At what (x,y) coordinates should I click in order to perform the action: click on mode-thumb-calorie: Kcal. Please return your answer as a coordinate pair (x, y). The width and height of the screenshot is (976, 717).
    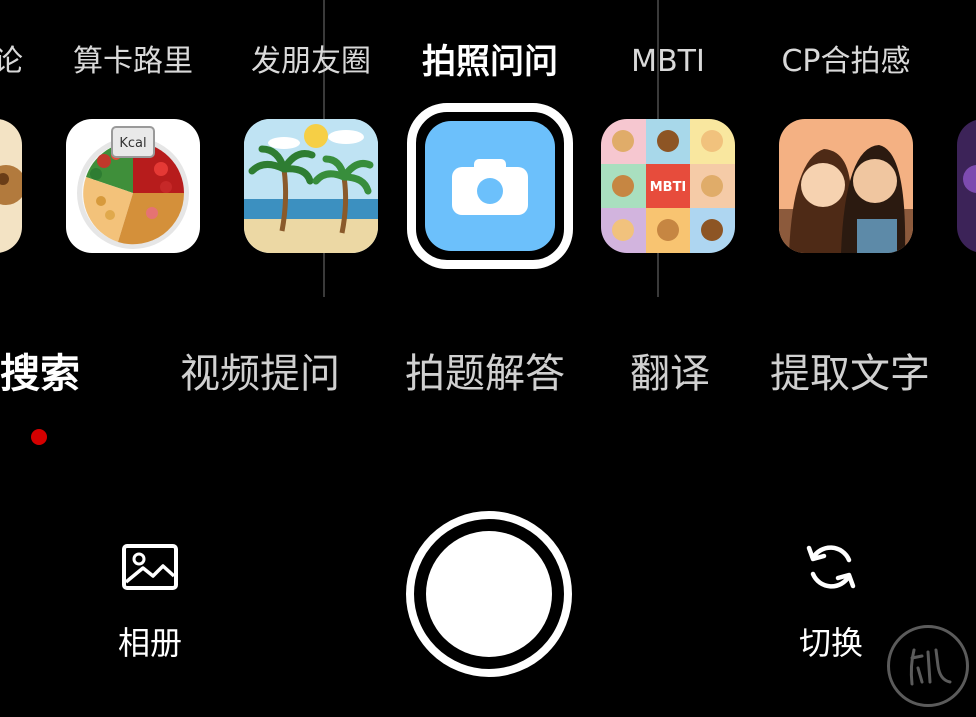
    Looking at the image, I should click on (133, 186).